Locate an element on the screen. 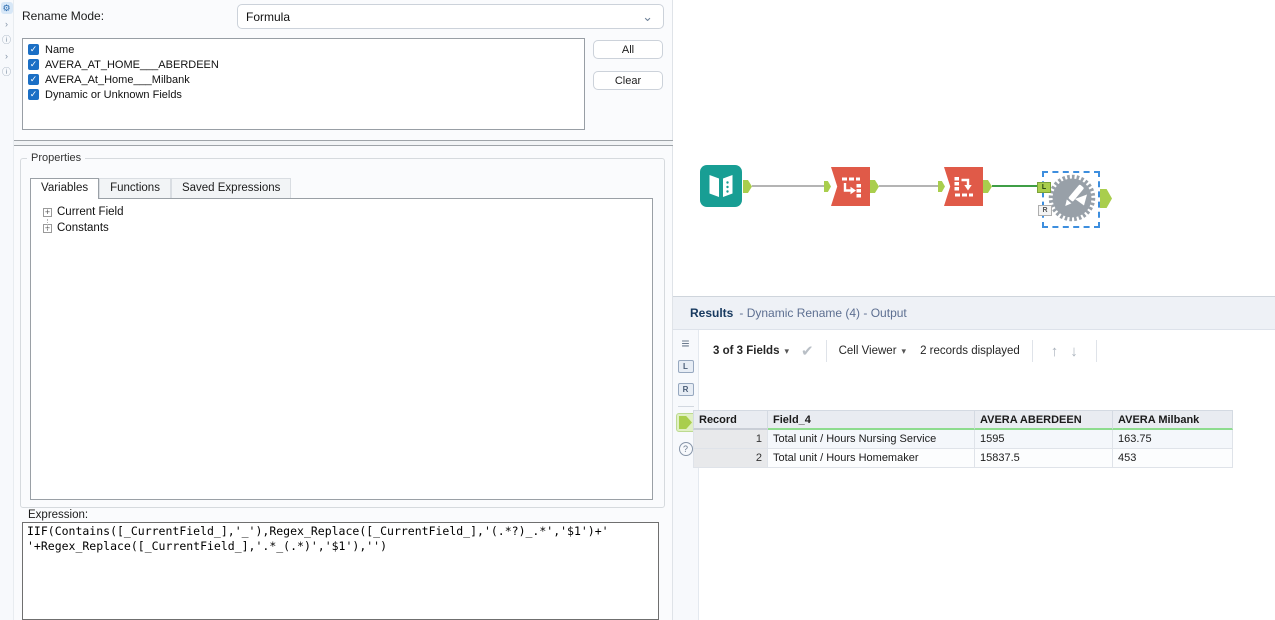 This screenshot has height=620, width=1275. help-icon: ? is located at coordinates (685, 449).